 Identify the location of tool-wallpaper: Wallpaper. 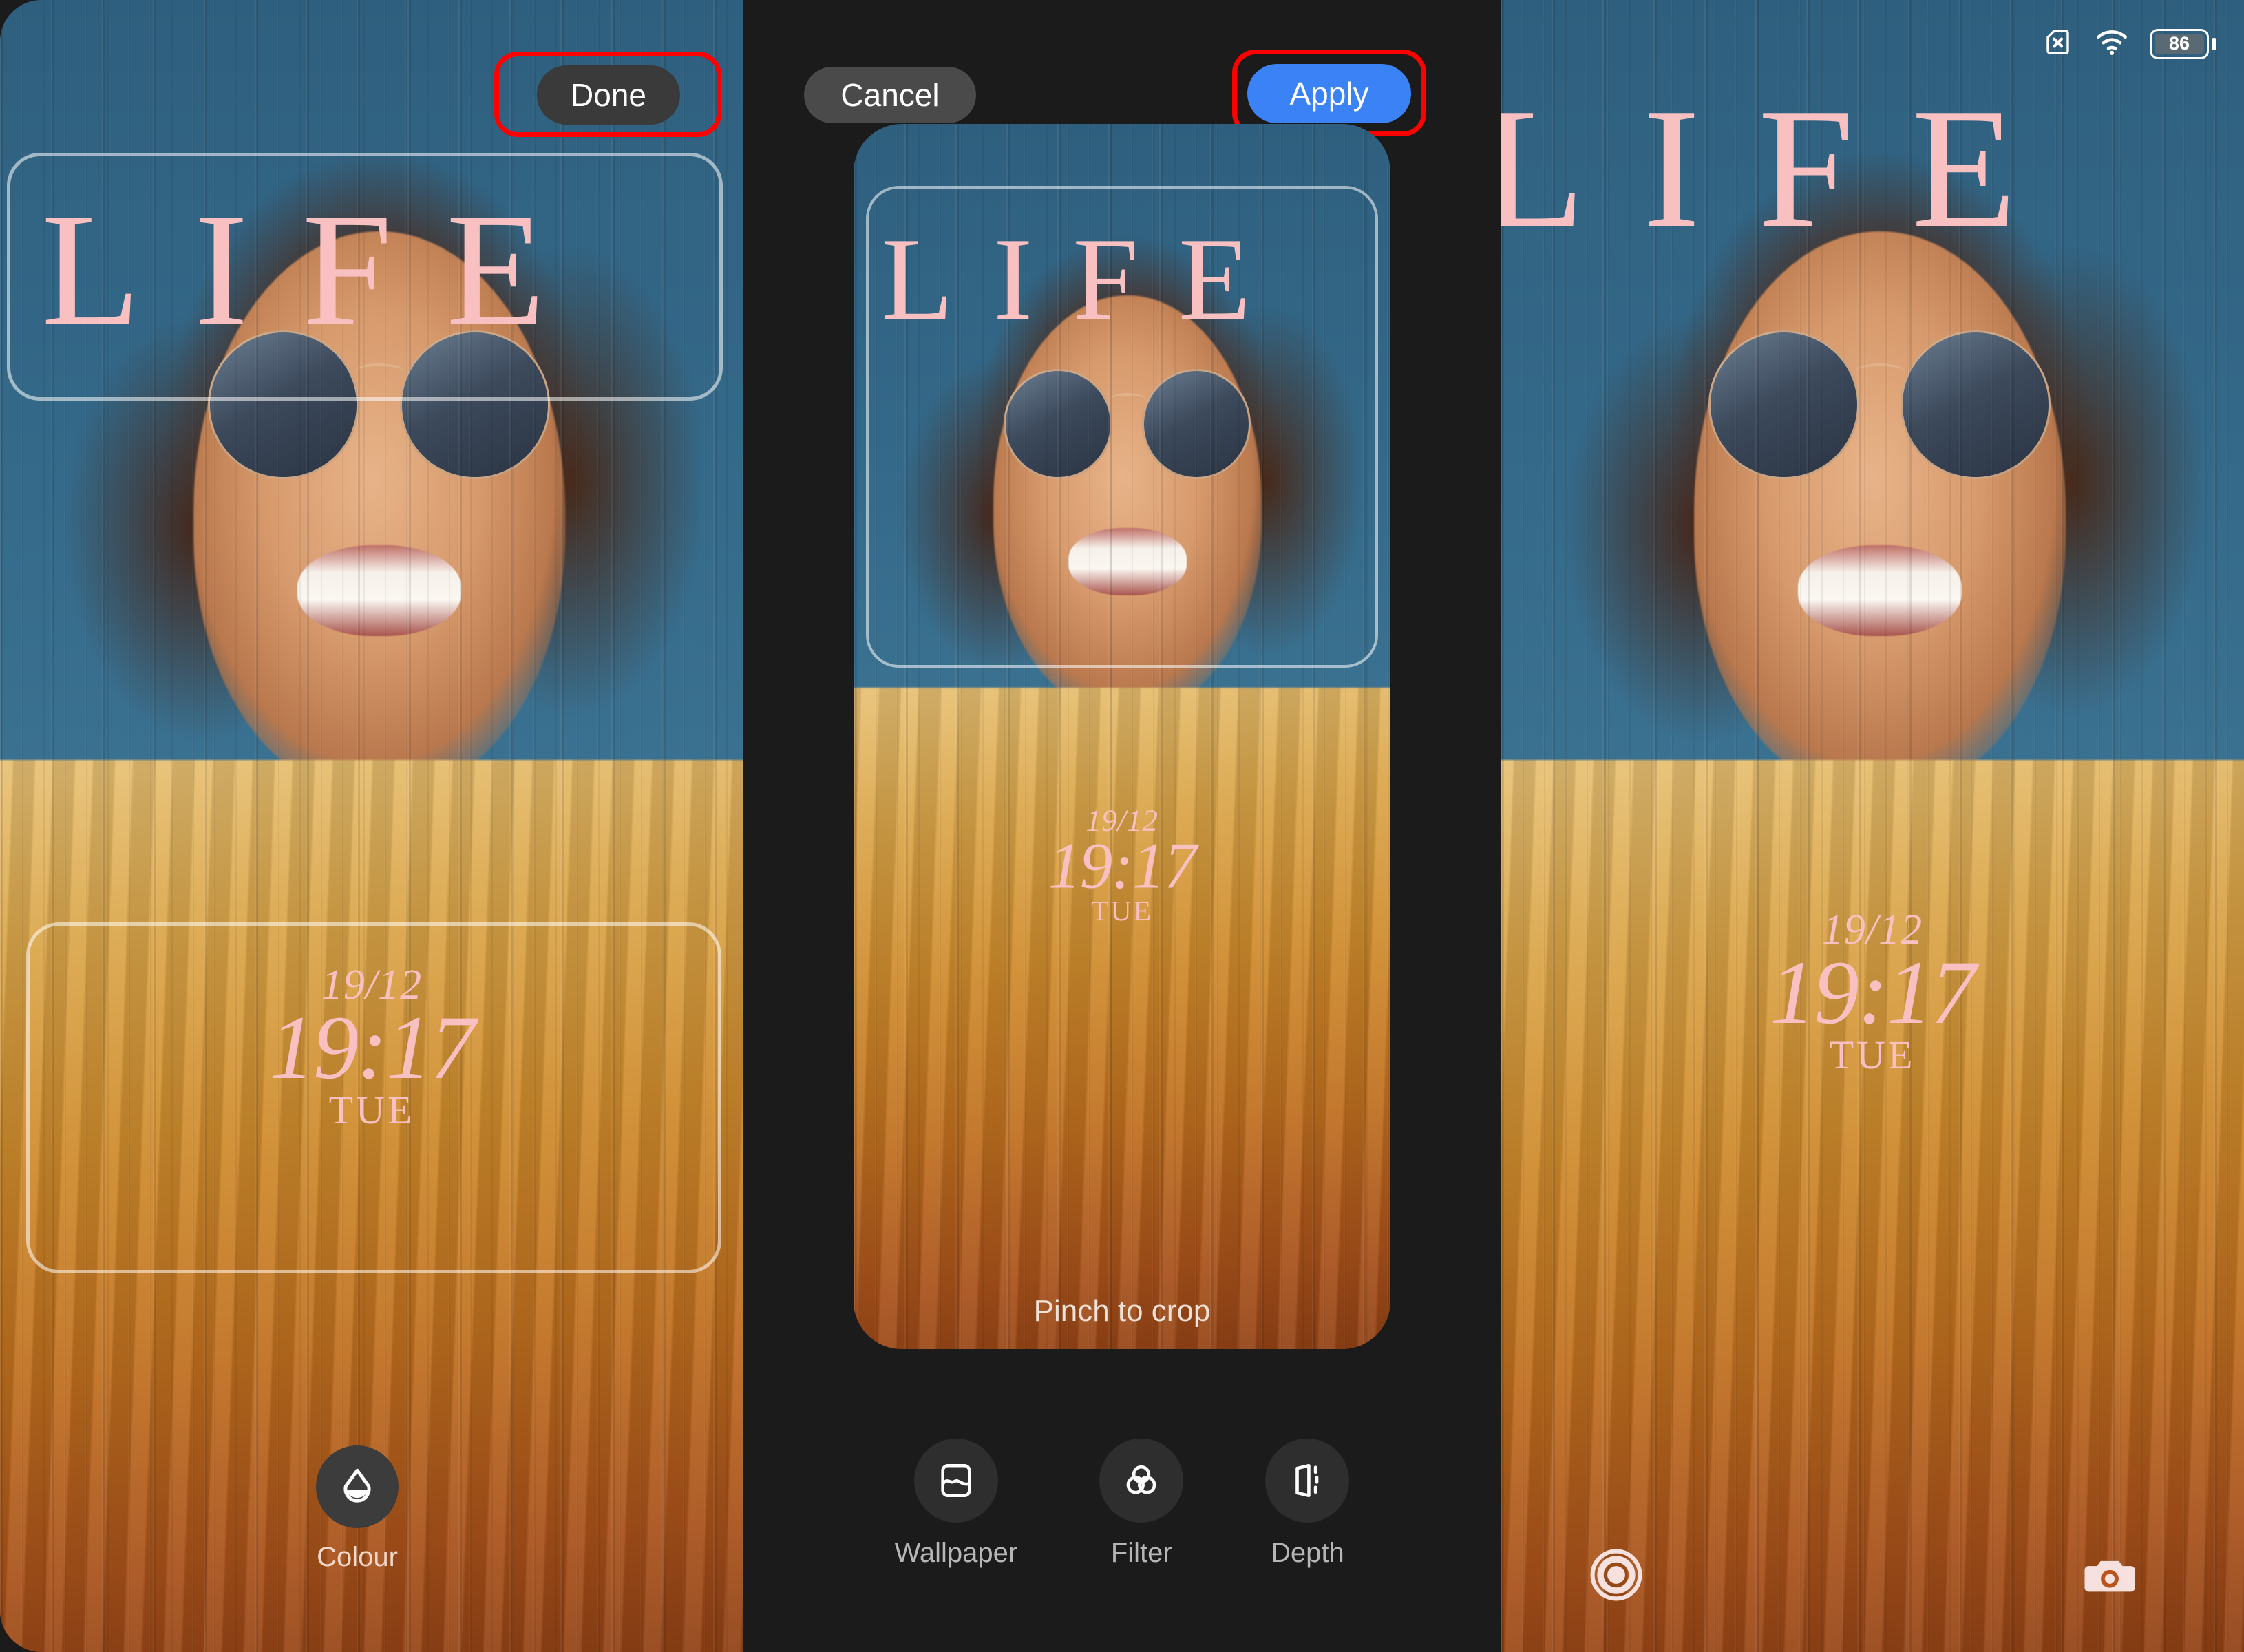
(956, 1504).